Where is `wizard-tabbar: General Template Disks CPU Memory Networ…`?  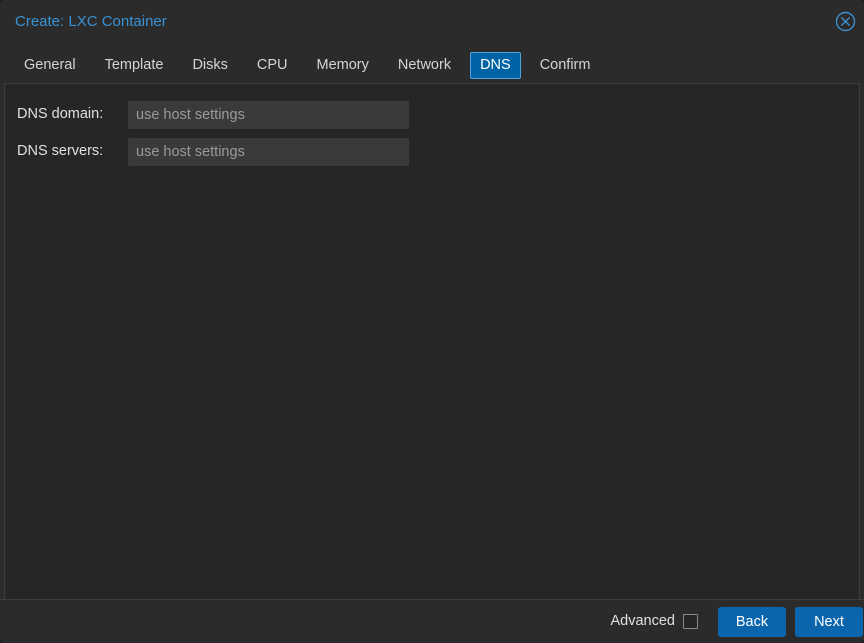 wizard-tabbar: General Template Disks CPU Memory Networ… is located at coordinates (432, 62).